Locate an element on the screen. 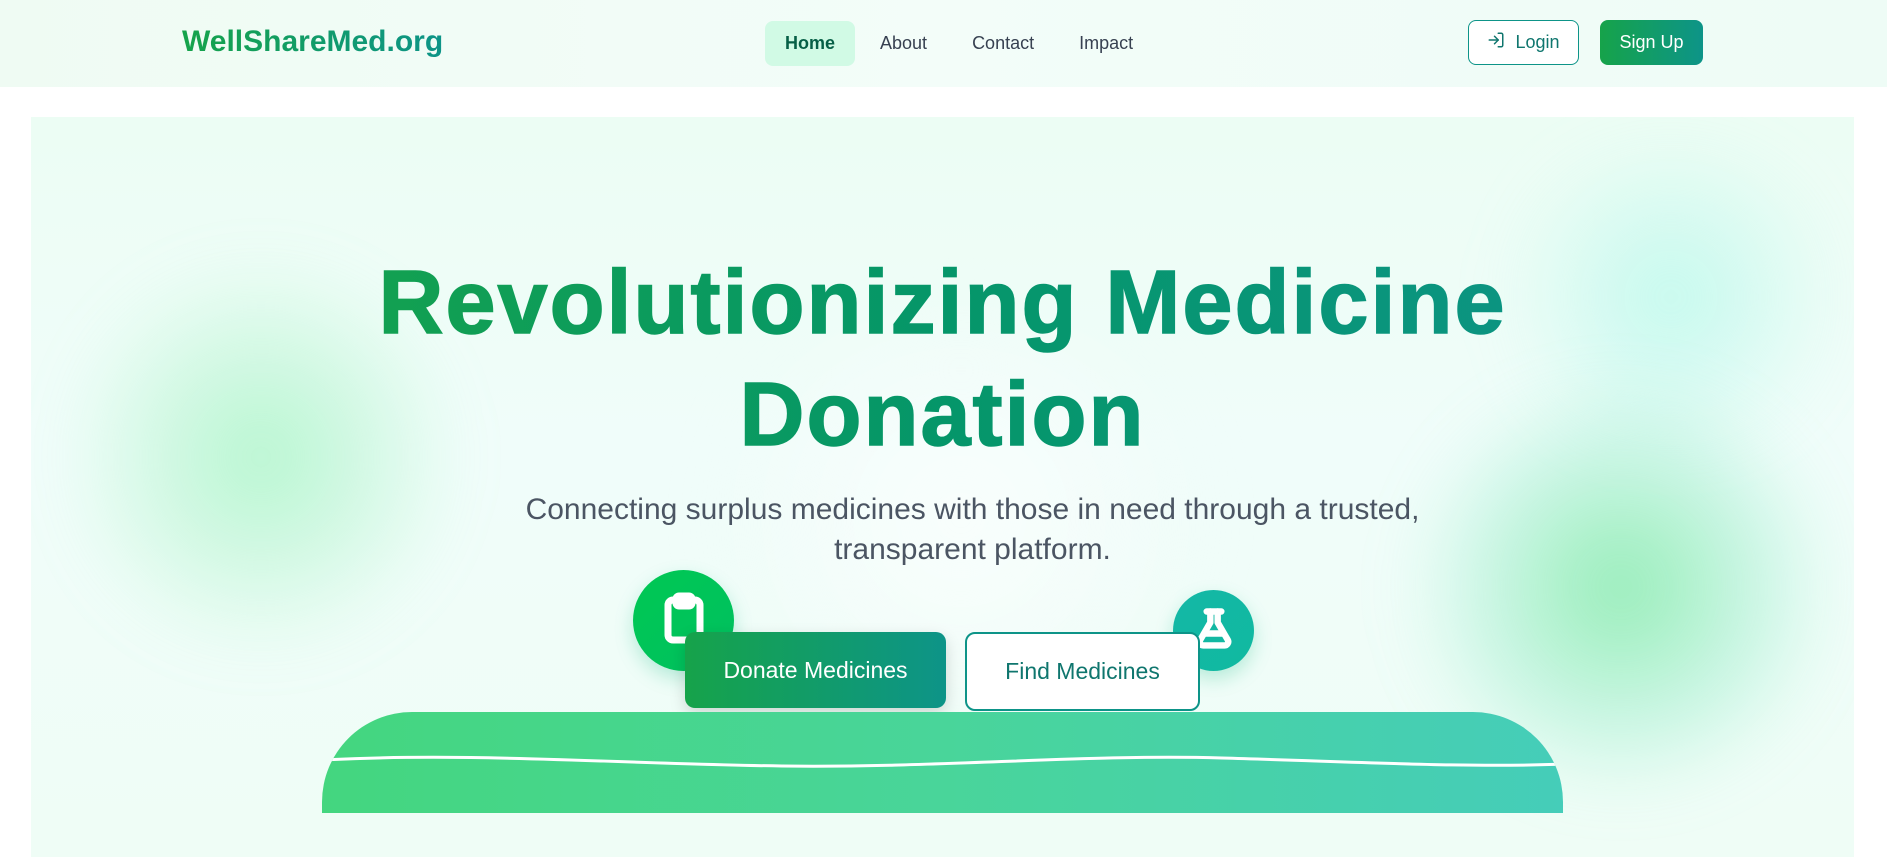 The image size is (1887, 857). hero-title-line-2: Donation is located at coordinates (942, 415).